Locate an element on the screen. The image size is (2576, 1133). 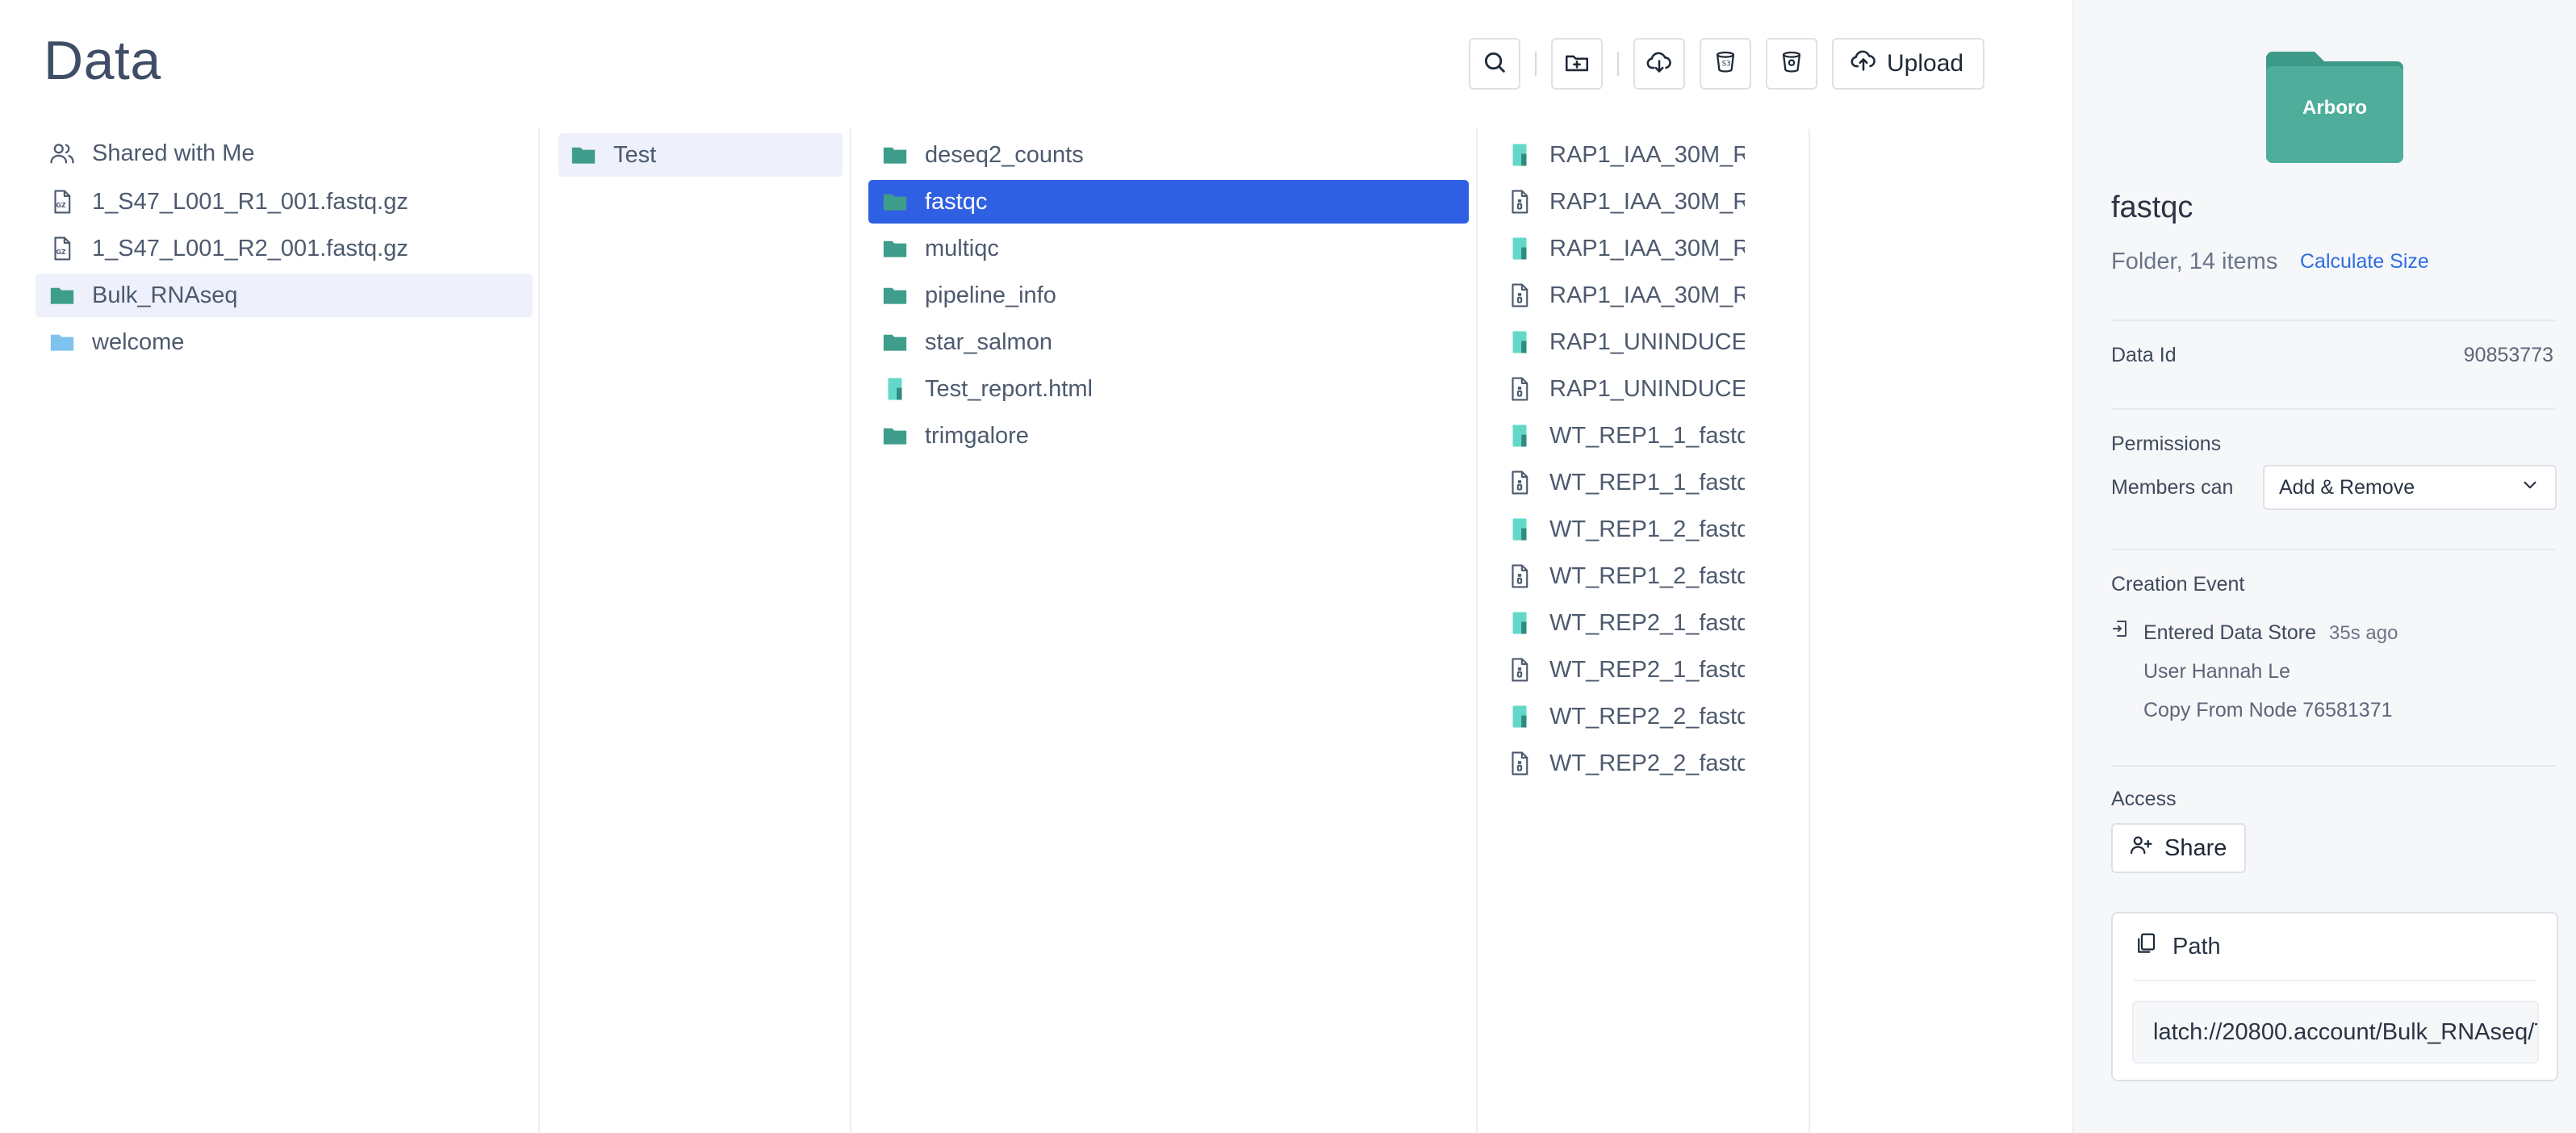
calculate-size-link: Calculate Size is located at coordinates (2364, 262).